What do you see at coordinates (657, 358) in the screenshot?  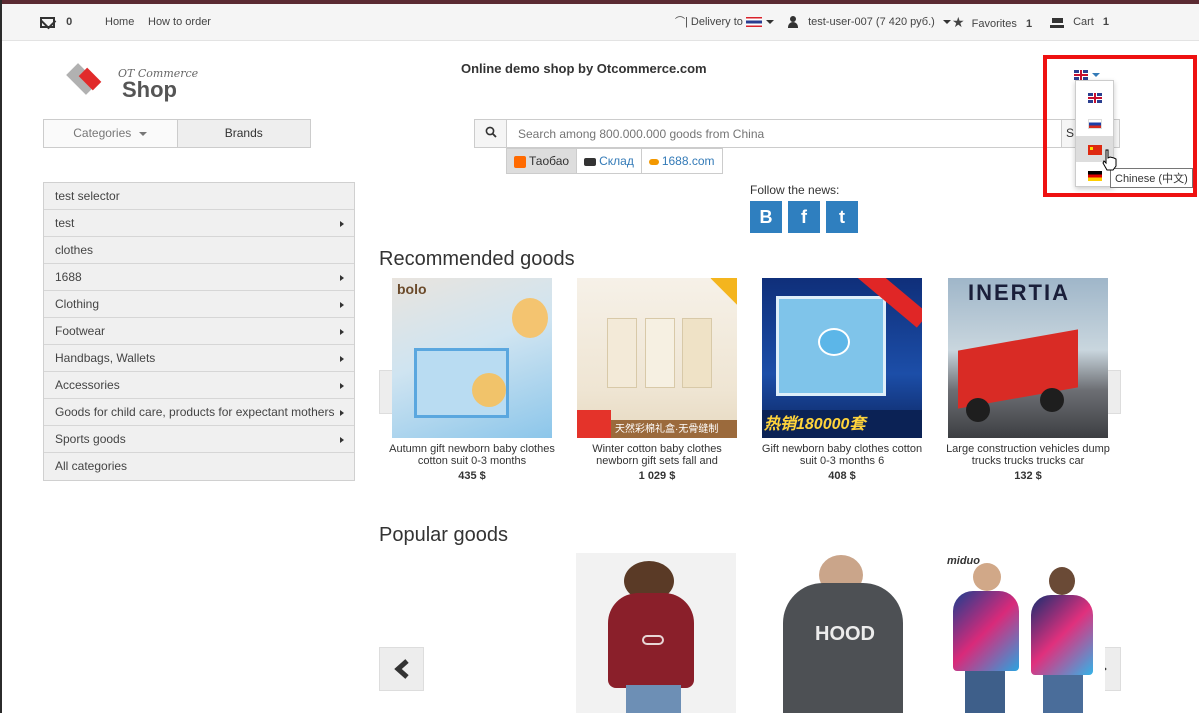 I see `product-image: 天然彩棉礼盒·无骨缝制` at bounding box center [657, 358].